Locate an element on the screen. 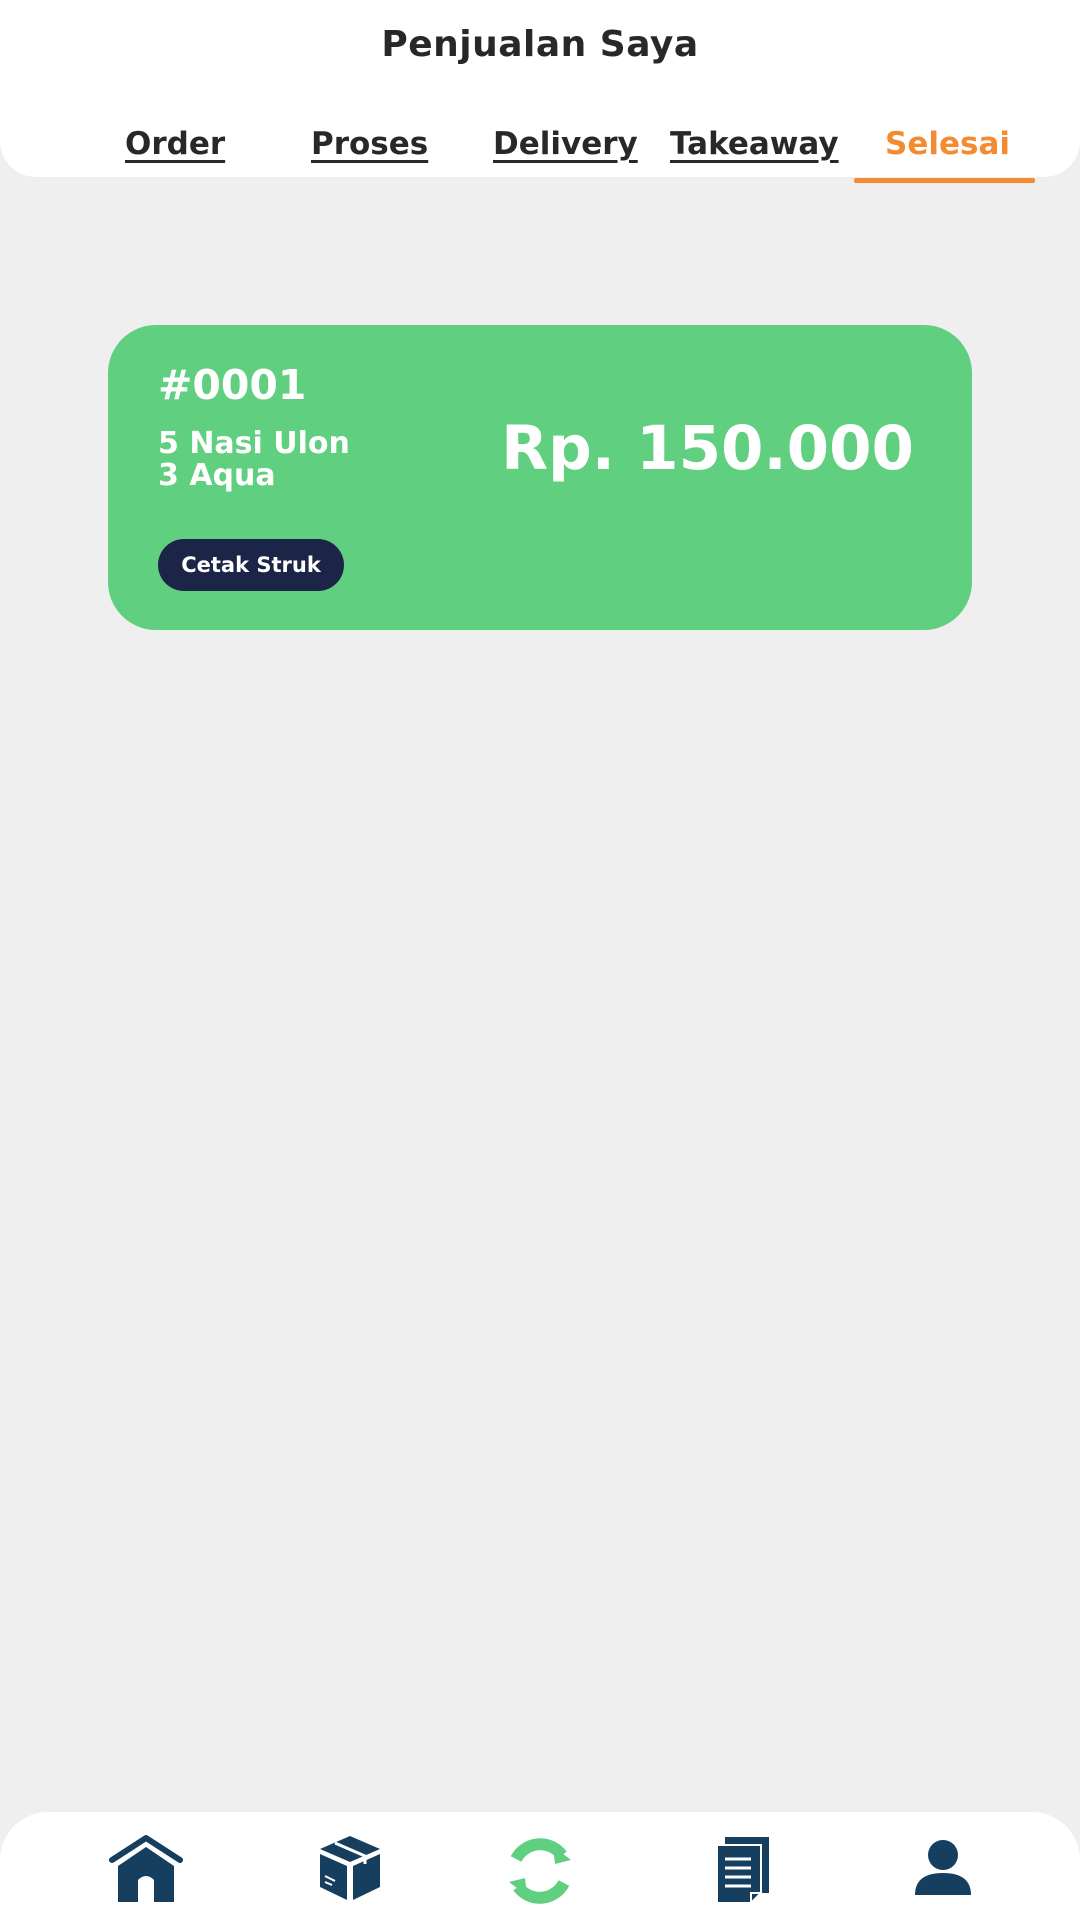 Image resolution: width=1080 pixels, height=1920 pixels. tab-takeaway: Takeaway is located at coordinates (754, 144).